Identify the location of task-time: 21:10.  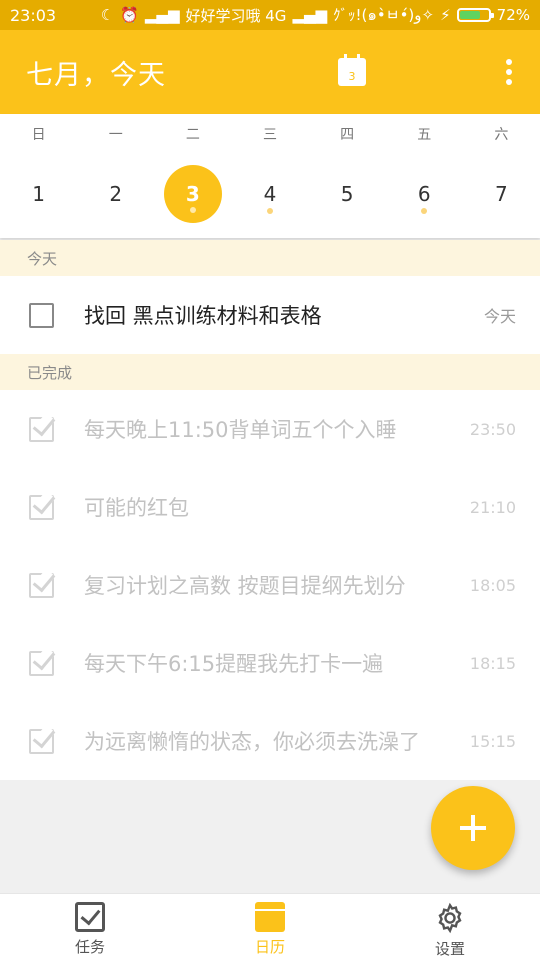
(492, 507).